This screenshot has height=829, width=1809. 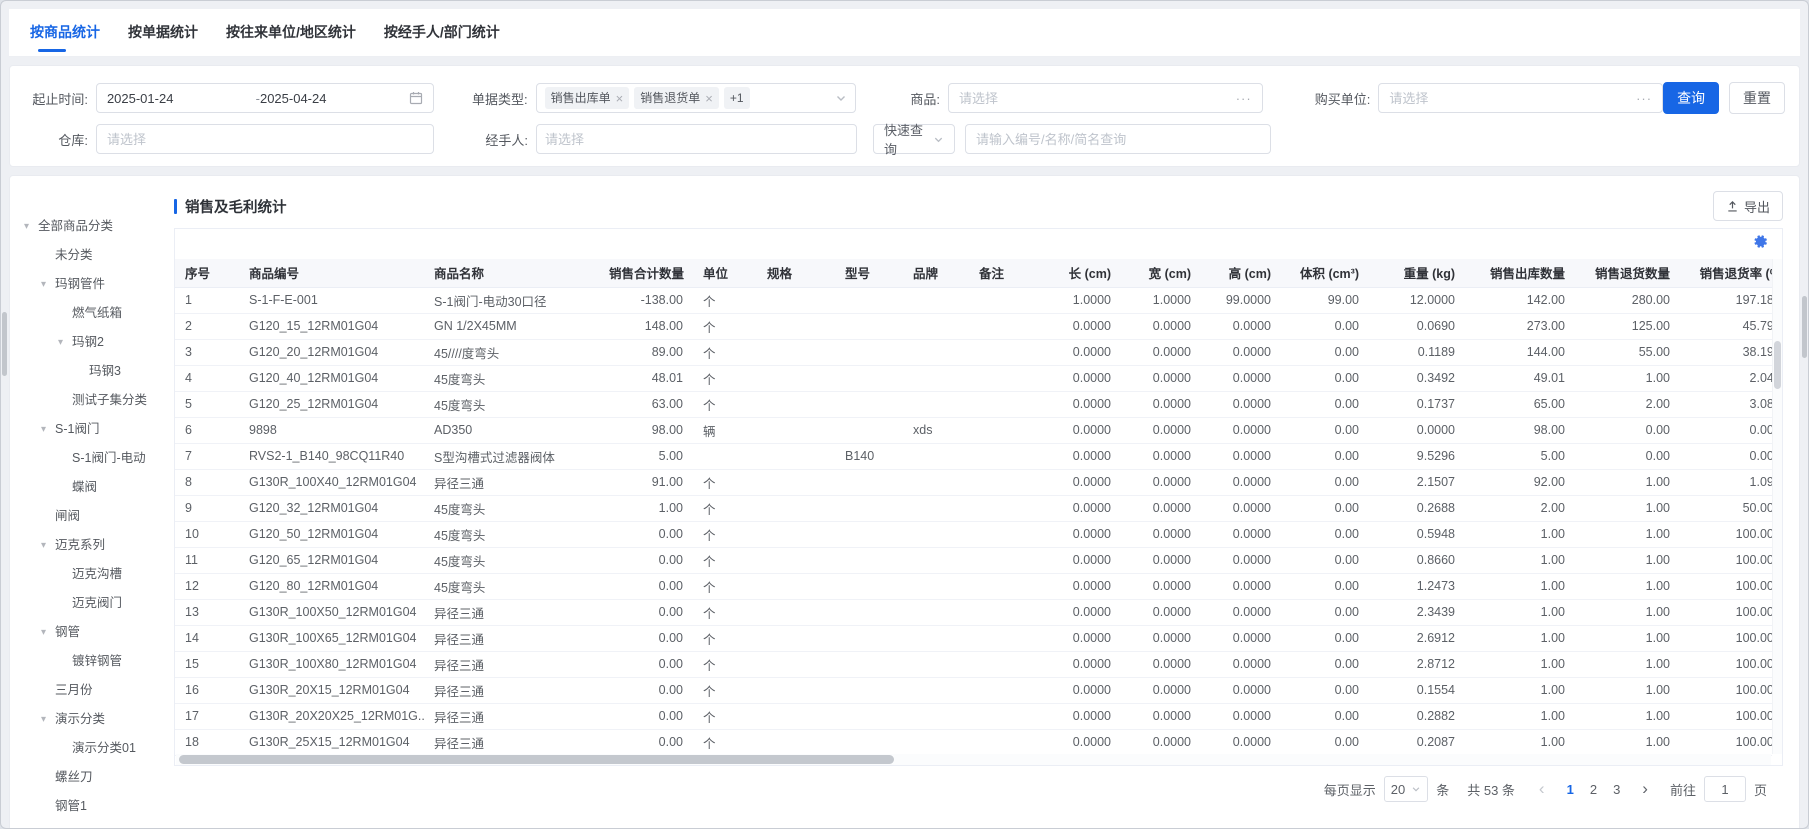 What do you see at coordinates (334, 98) in the screenshot?
I see `date-end-input` at bounding box center [334, 98].